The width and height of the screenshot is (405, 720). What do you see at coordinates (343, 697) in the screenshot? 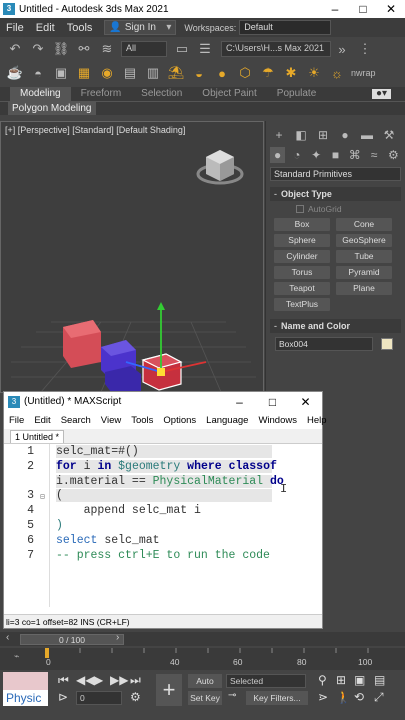
I see `walkthrough-icon: 🚶` at bounding box center [343, 697].